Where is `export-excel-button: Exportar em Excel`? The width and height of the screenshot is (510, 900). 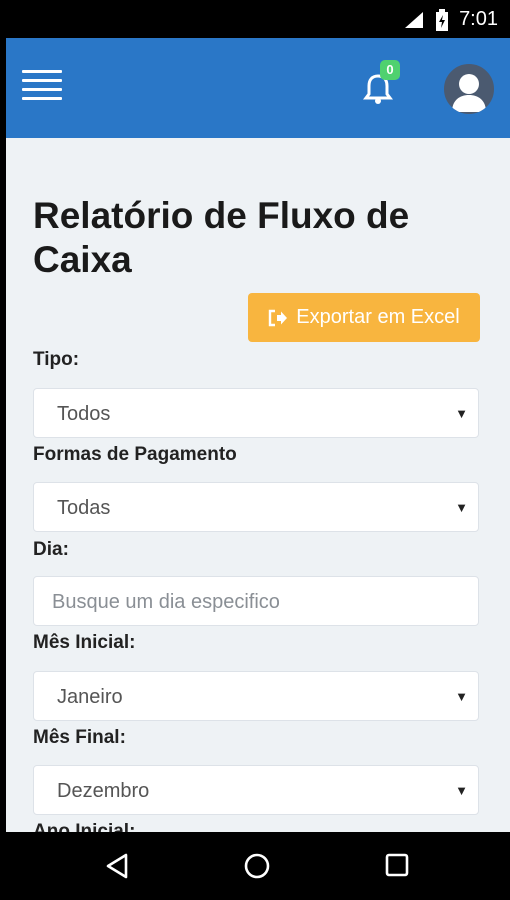 export-excel-button: Exportar em Excel is located at coordinates (364, 317).